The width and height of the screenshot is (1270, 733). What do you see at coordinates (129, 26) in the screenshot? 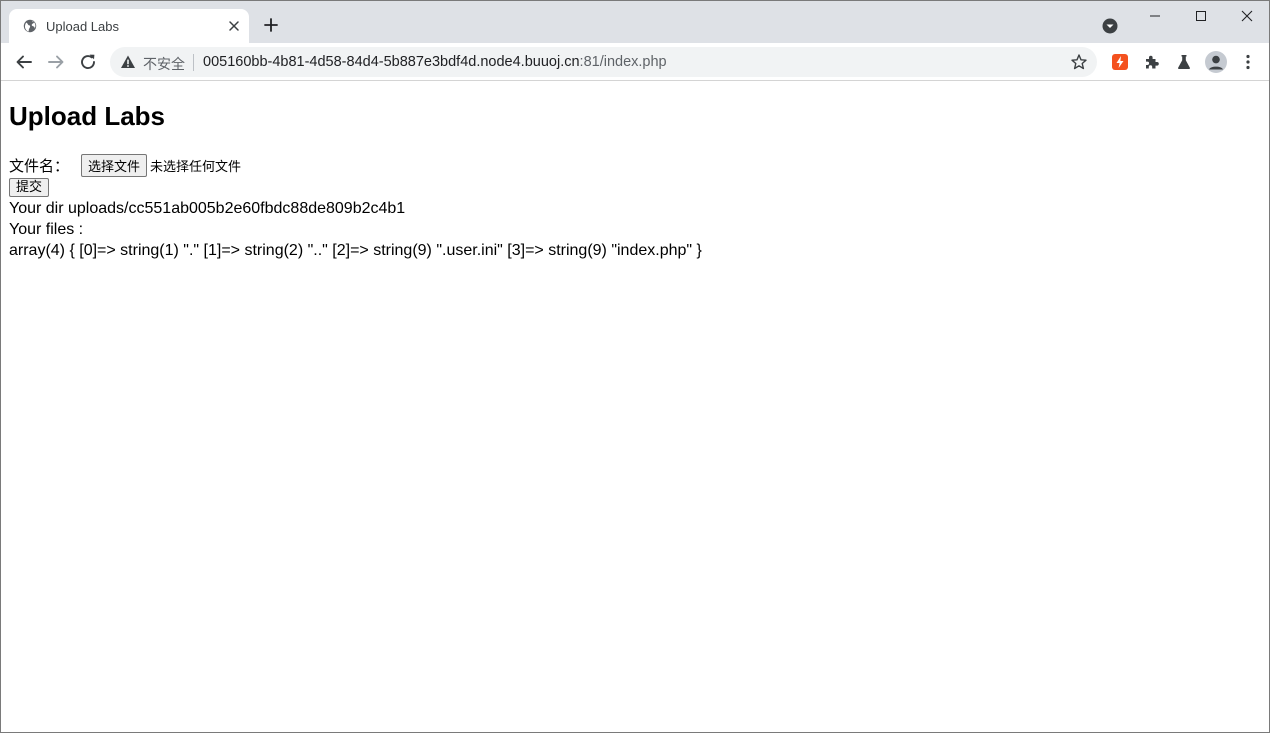
I see `tab-upload-labs: Upload Labs` at bounding box center [129, 26].